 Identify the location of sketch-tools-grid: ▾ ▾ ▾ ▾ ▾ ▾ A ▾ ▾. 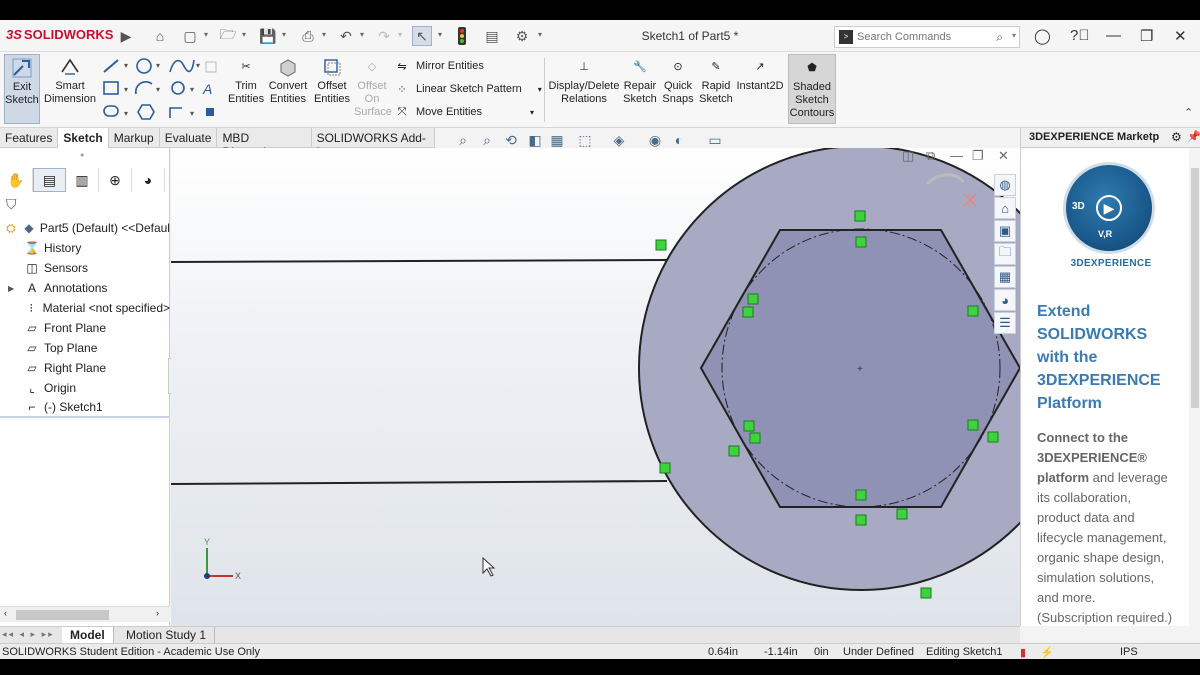
(163, 90).